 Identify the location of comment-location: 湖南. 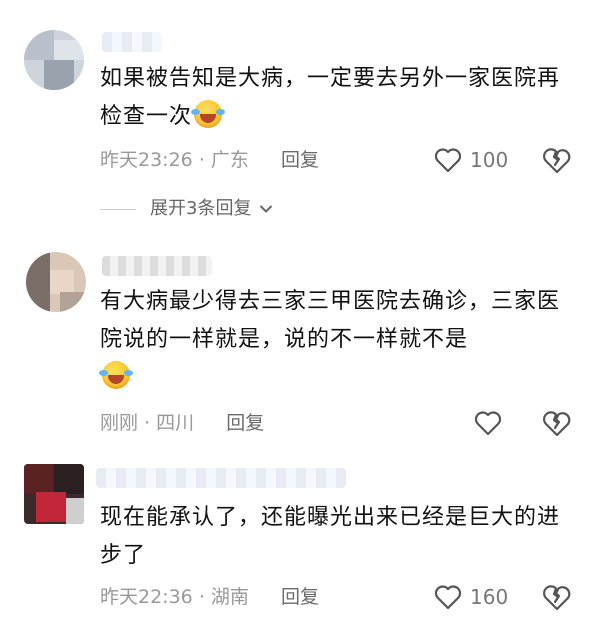
(229, 597).